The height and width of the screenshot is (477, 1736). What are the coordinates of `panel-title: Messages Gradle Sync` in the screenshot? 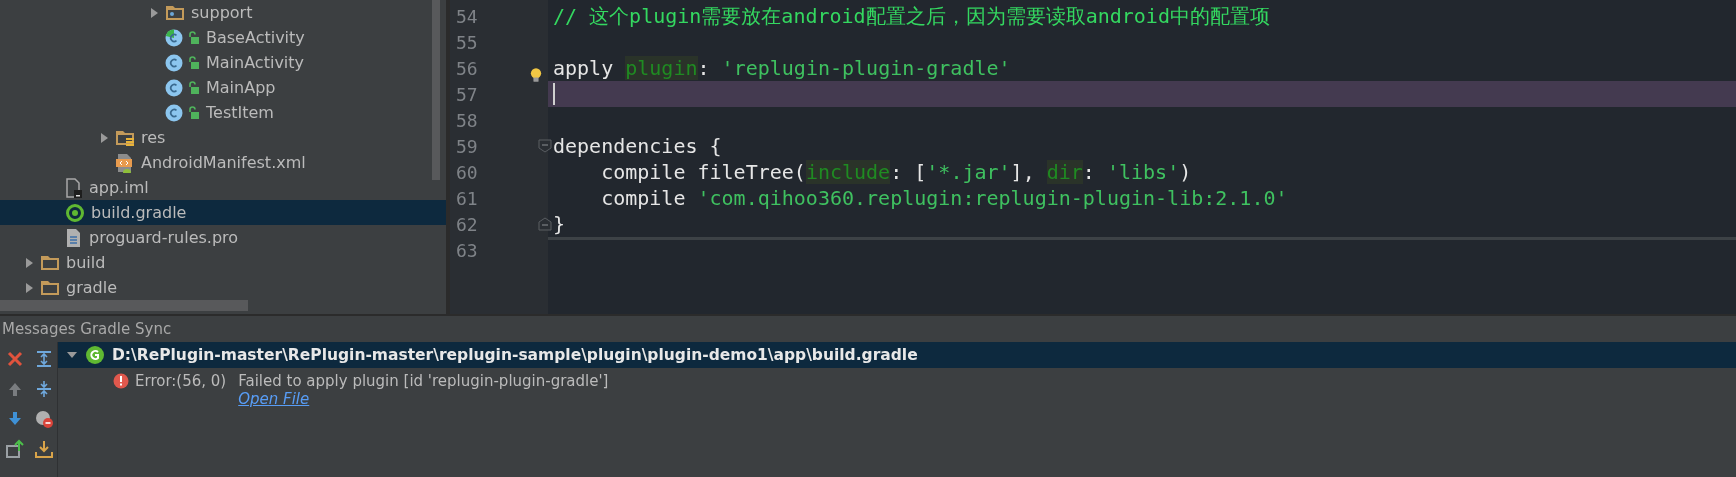 It's located at (87, 329).